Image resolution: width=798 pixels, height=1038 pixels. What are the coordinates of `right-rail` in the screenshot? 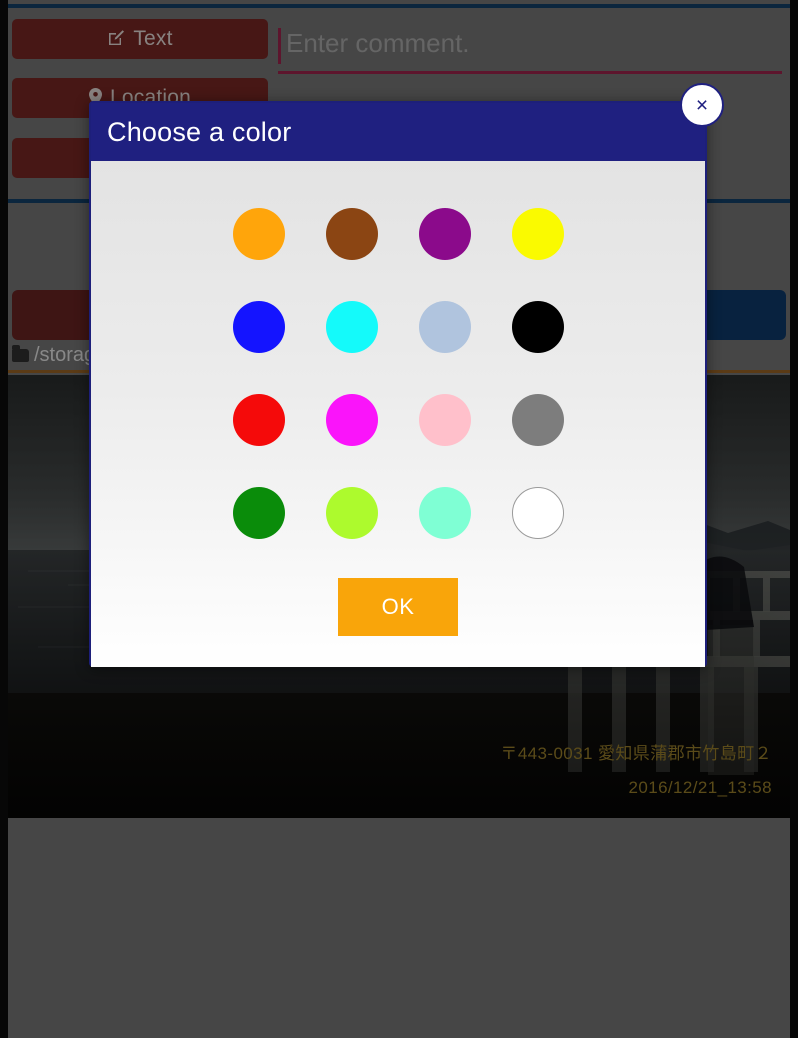 It's located at (794, 519).